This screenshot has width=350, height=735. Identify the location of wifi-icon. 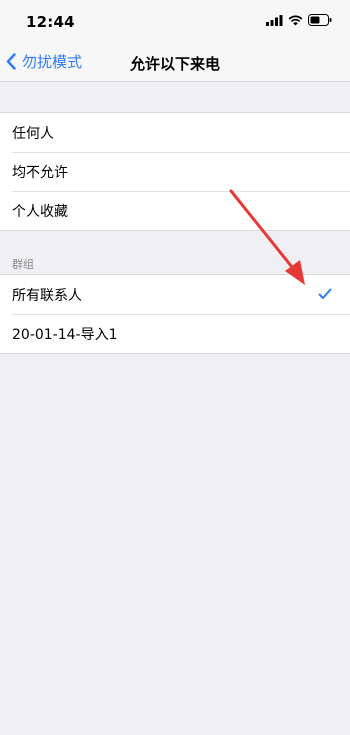
(295, 20).